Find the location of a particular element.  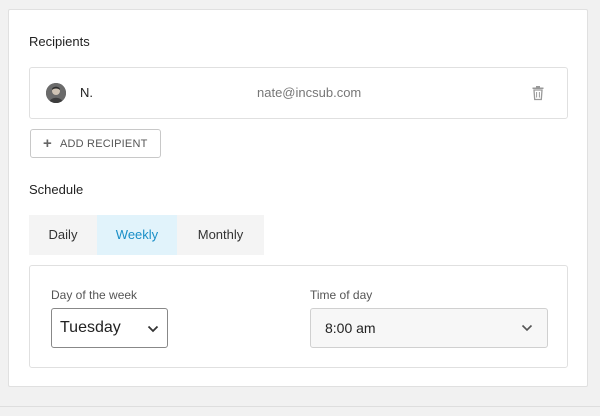

tab-daily: Daily is located at coordinates (63, 235).